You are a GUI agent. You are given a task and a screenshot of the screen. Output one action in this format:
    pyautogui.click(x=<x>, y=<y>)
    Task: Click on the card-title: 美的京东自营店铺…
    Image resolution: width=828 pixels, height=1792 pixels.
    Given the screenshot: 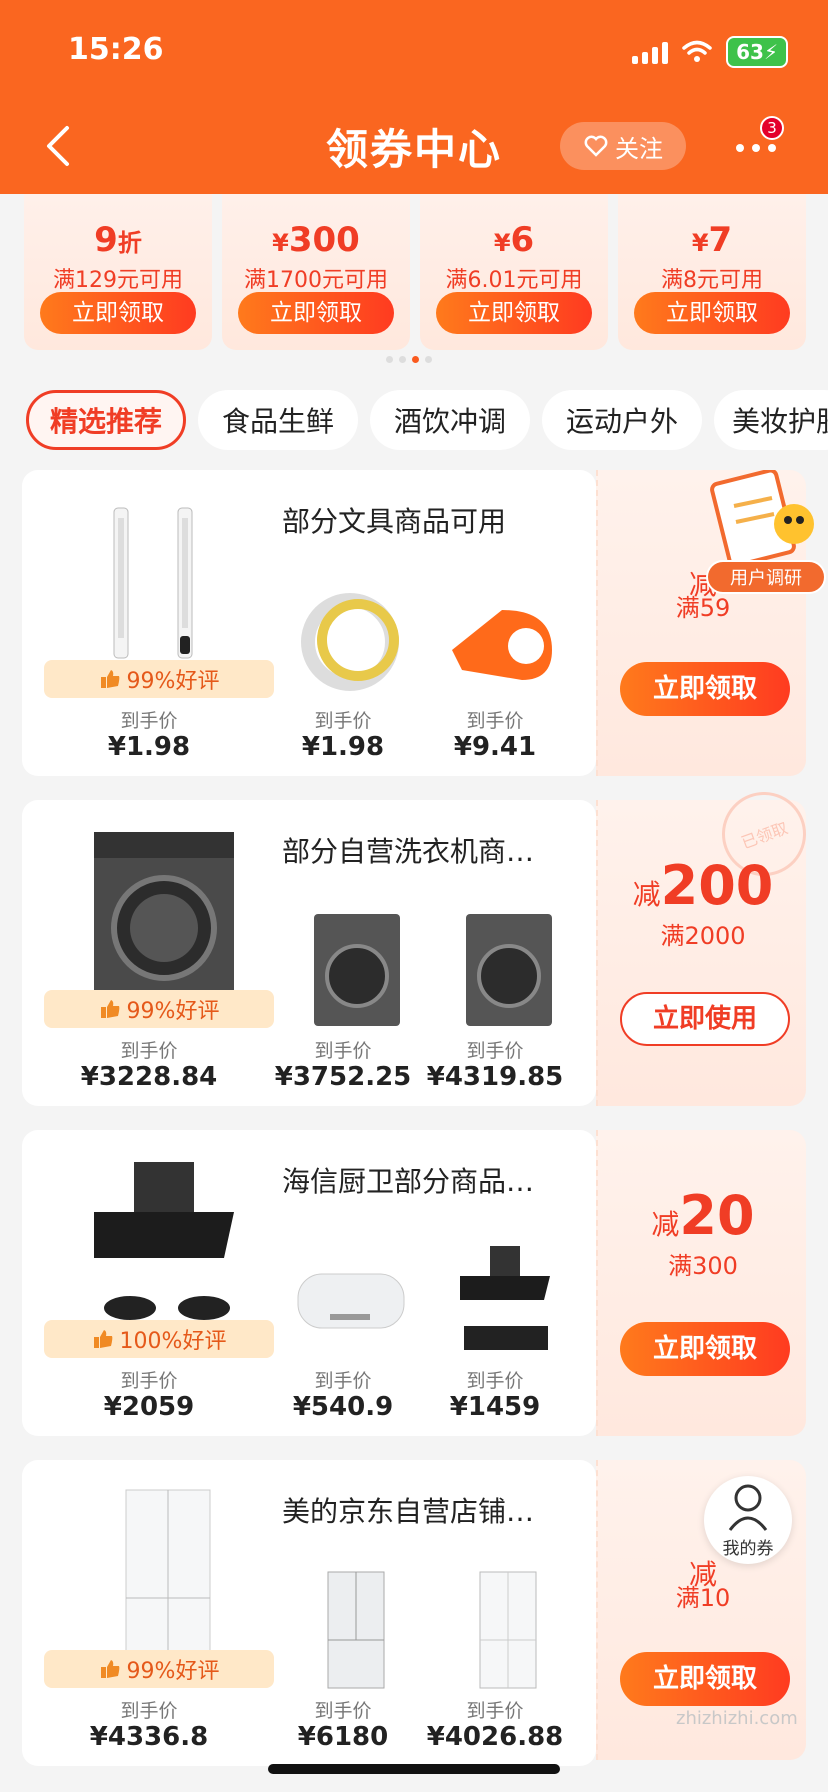 What is the action you would take?
    pyautogui.click(x=408, y=1511)
    